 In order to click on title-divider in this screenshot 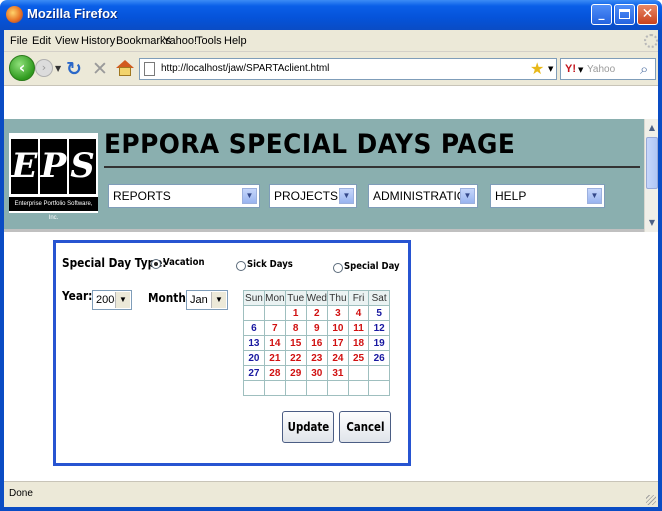, I will do `click(372, 167)`.